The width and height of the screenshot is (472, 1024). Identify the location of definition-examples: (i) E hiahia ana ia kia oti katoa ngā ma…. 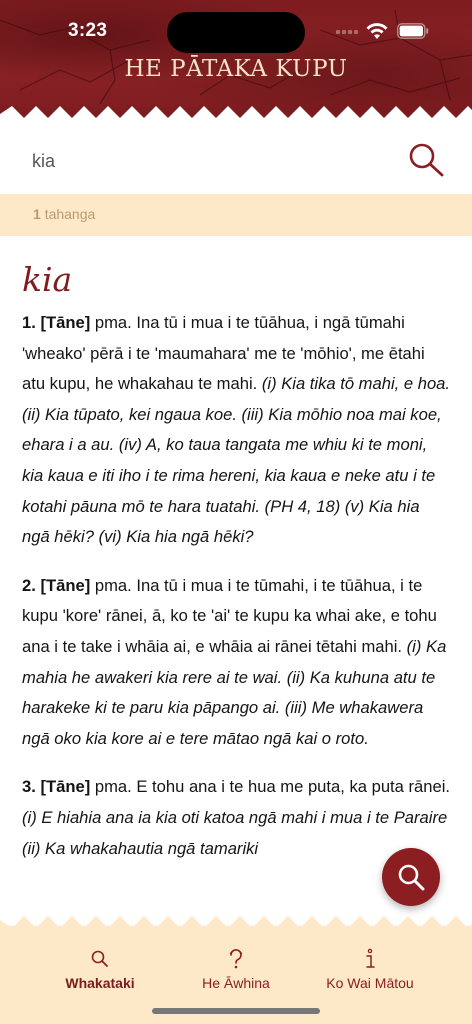
(235, 832).